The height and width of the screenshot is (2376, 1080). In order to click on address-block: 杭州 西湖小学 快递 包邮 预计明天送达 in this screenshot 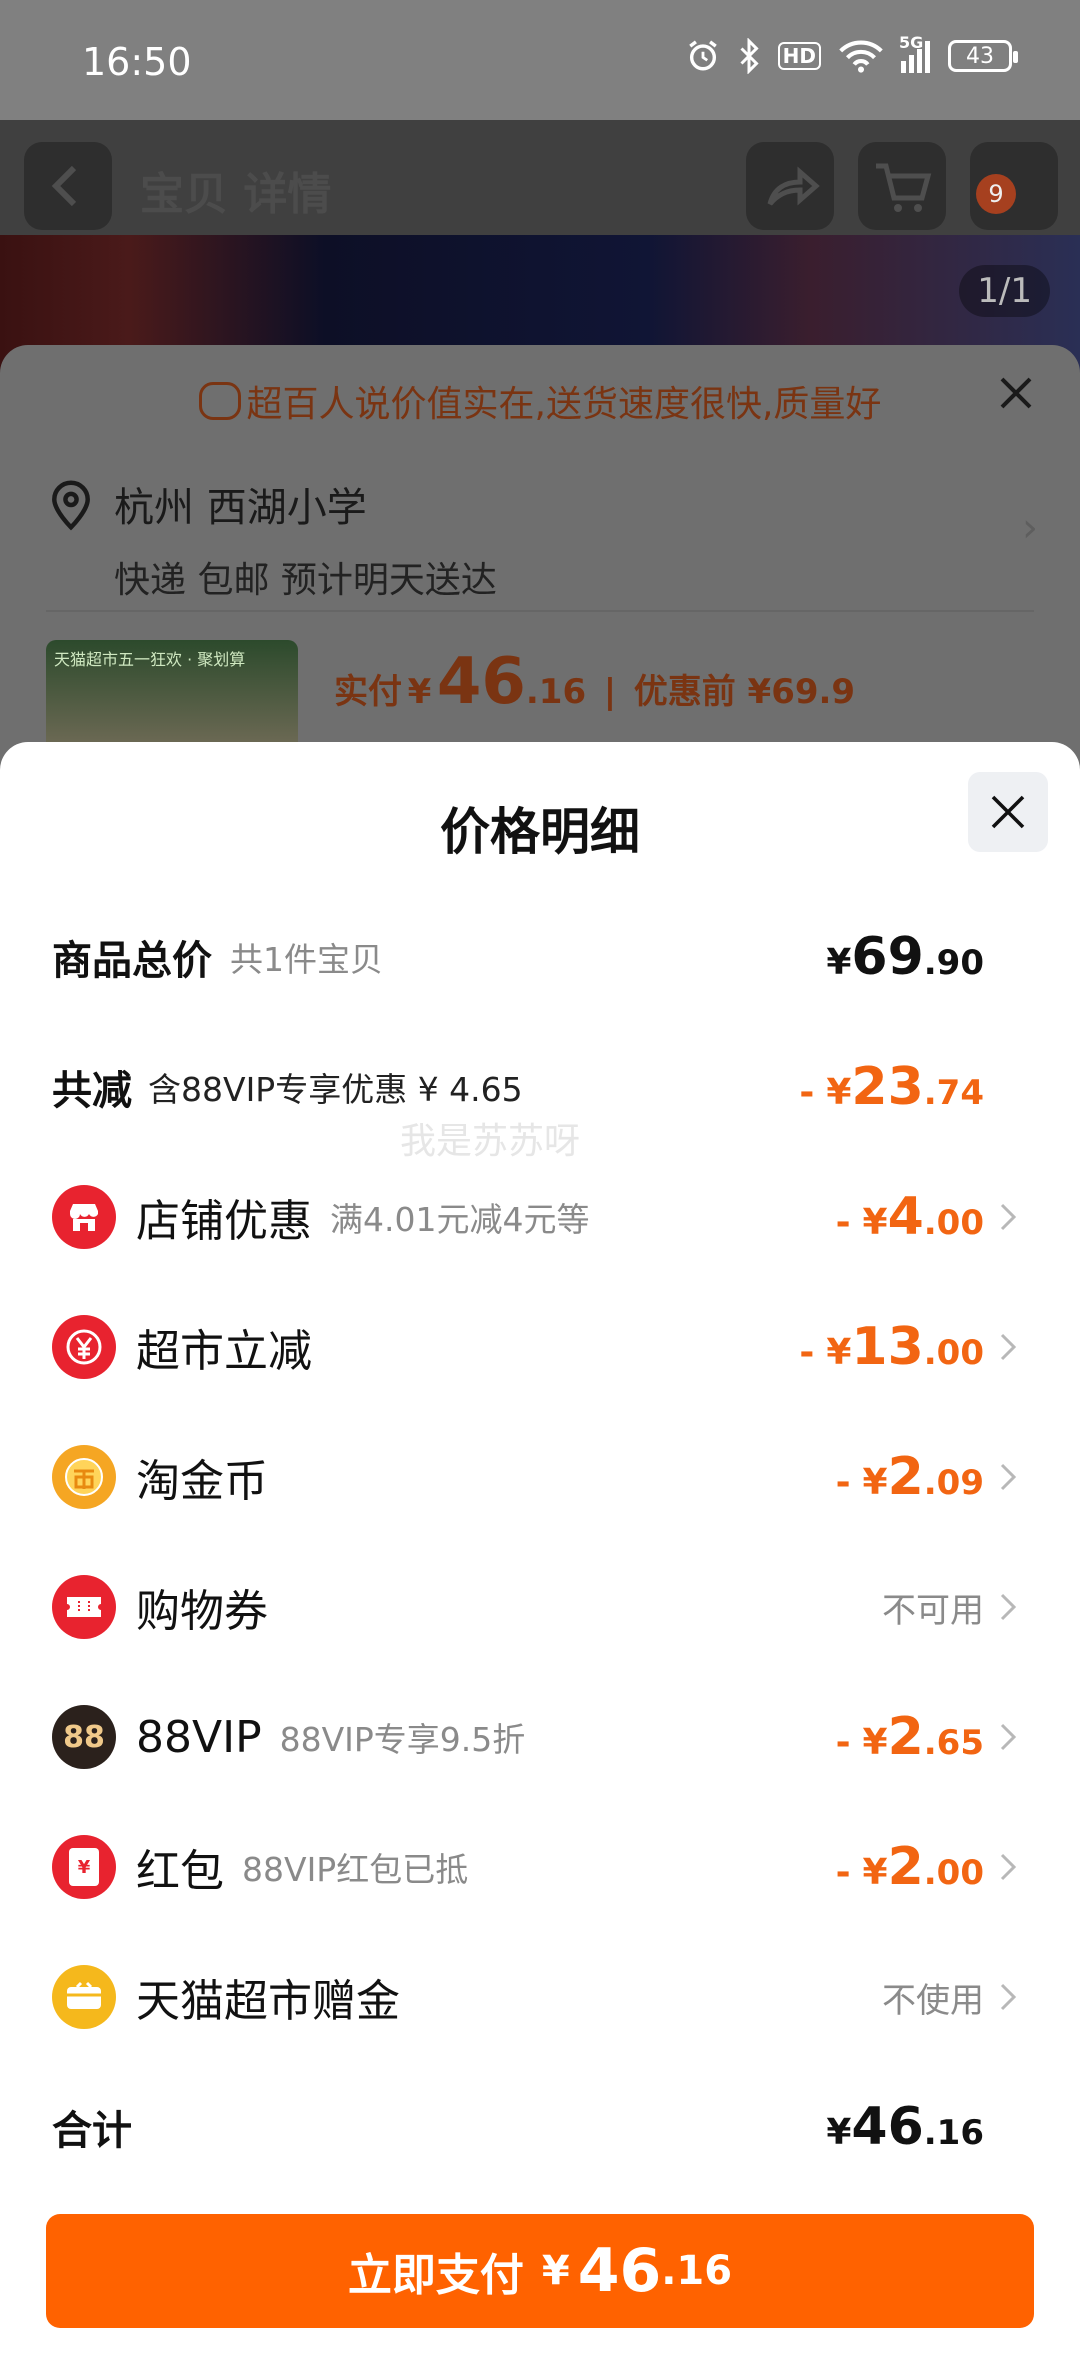, I will do `click(272, 539)`.